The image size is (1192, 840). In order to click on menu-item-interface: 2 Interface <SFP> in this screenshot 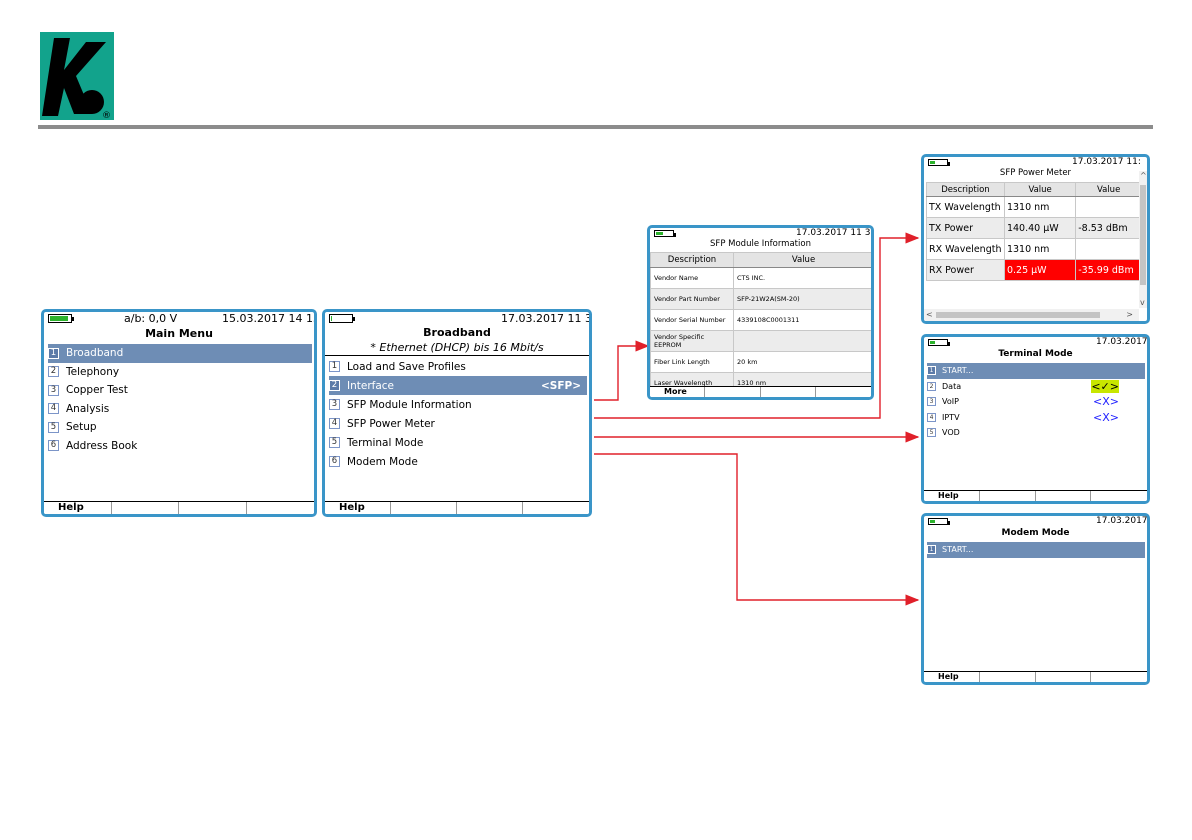, I will do `click(458, 385)`.